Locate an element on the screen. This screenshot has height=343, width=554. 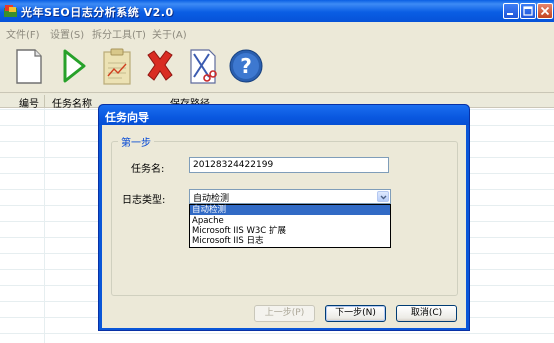
option-apache: Apache is located at coordinates (290, 221).